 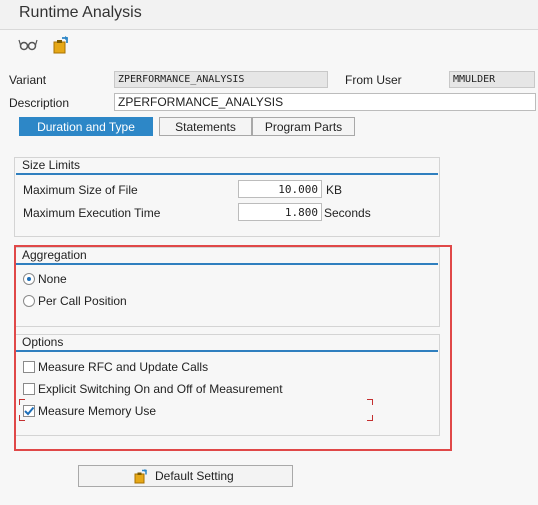 What do you see at coordinates (325, 102) in the screenshot?
I see `description-field: ZPERFORMANCE_ANALYSIS` at bounding box center [325, 102].